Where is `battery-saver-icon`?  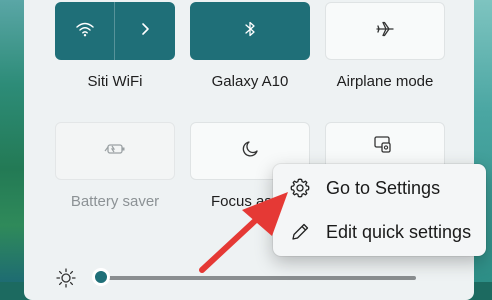
battery-saver-icon is located at coordinates (115, 151).